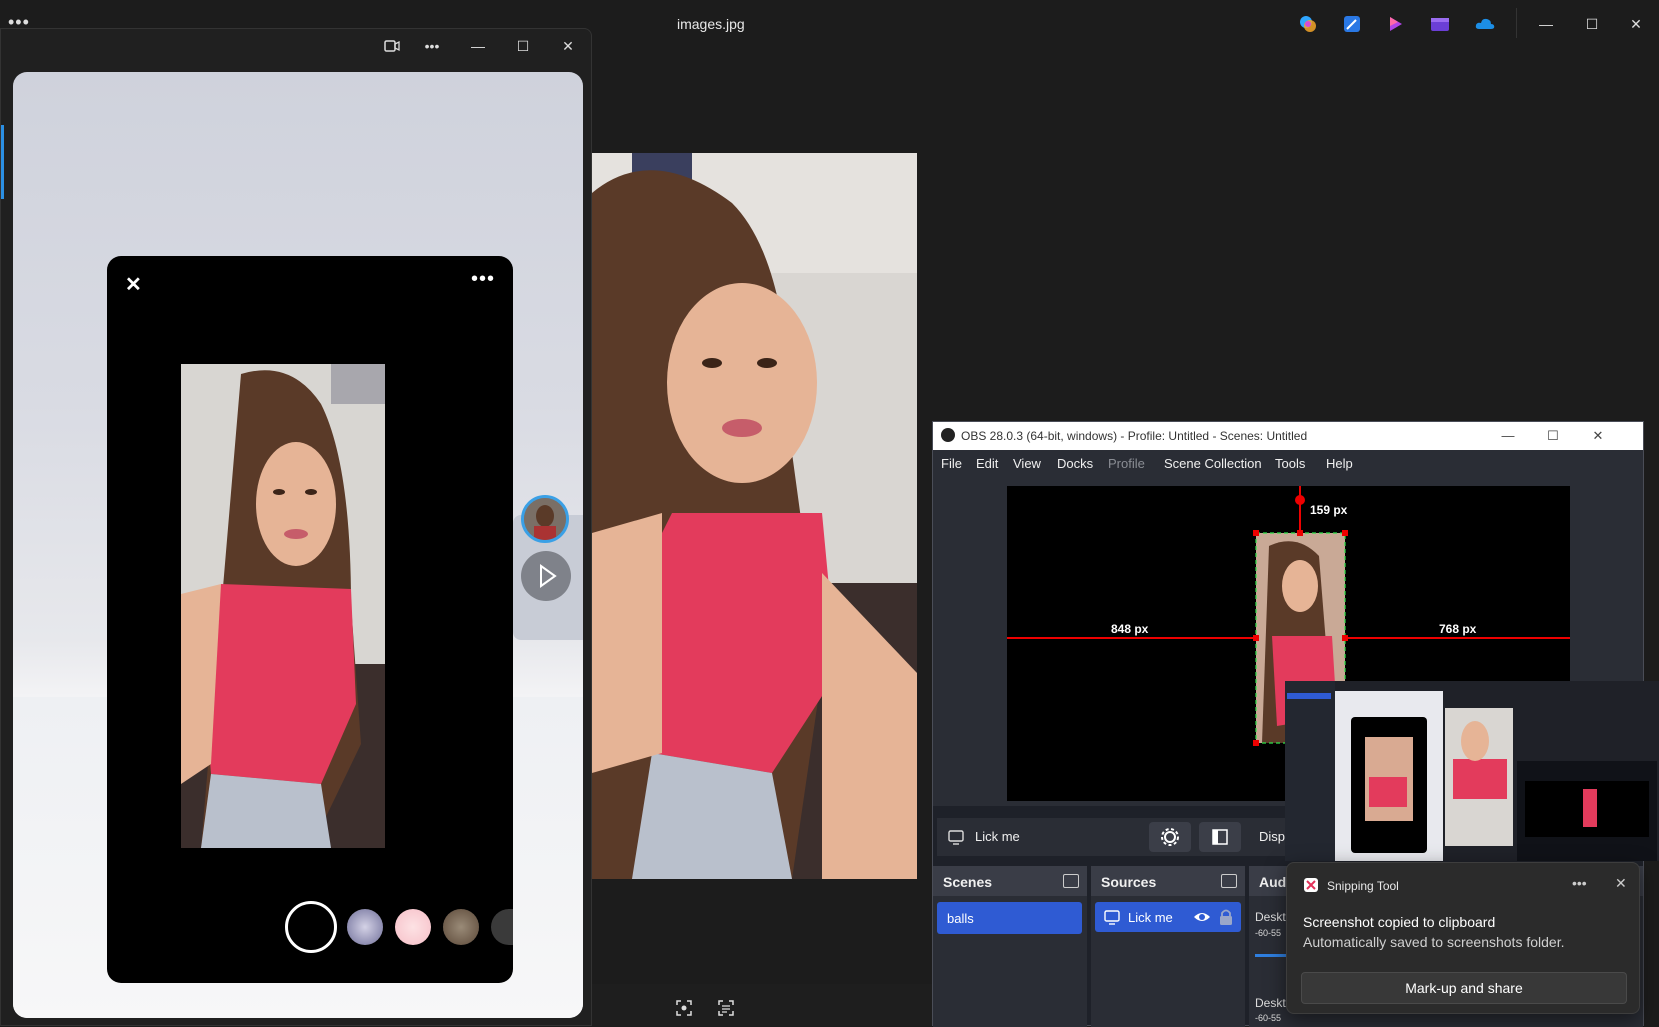 The image size is (1659, 1027). Describe the element at coordinates (1220, 837) in the screenshot. I see `source-filters-button` at that location.